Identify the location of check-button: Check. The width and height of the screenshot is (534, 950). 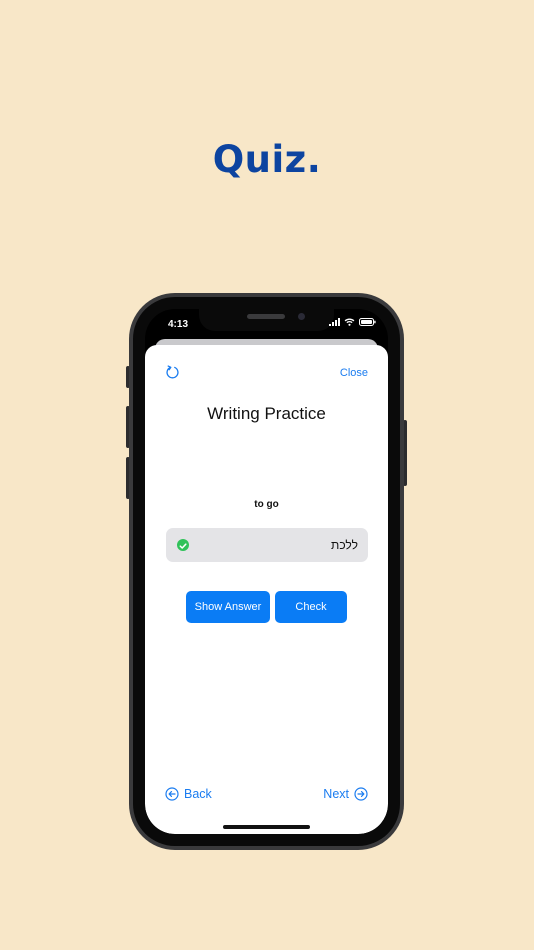
(311, 607).